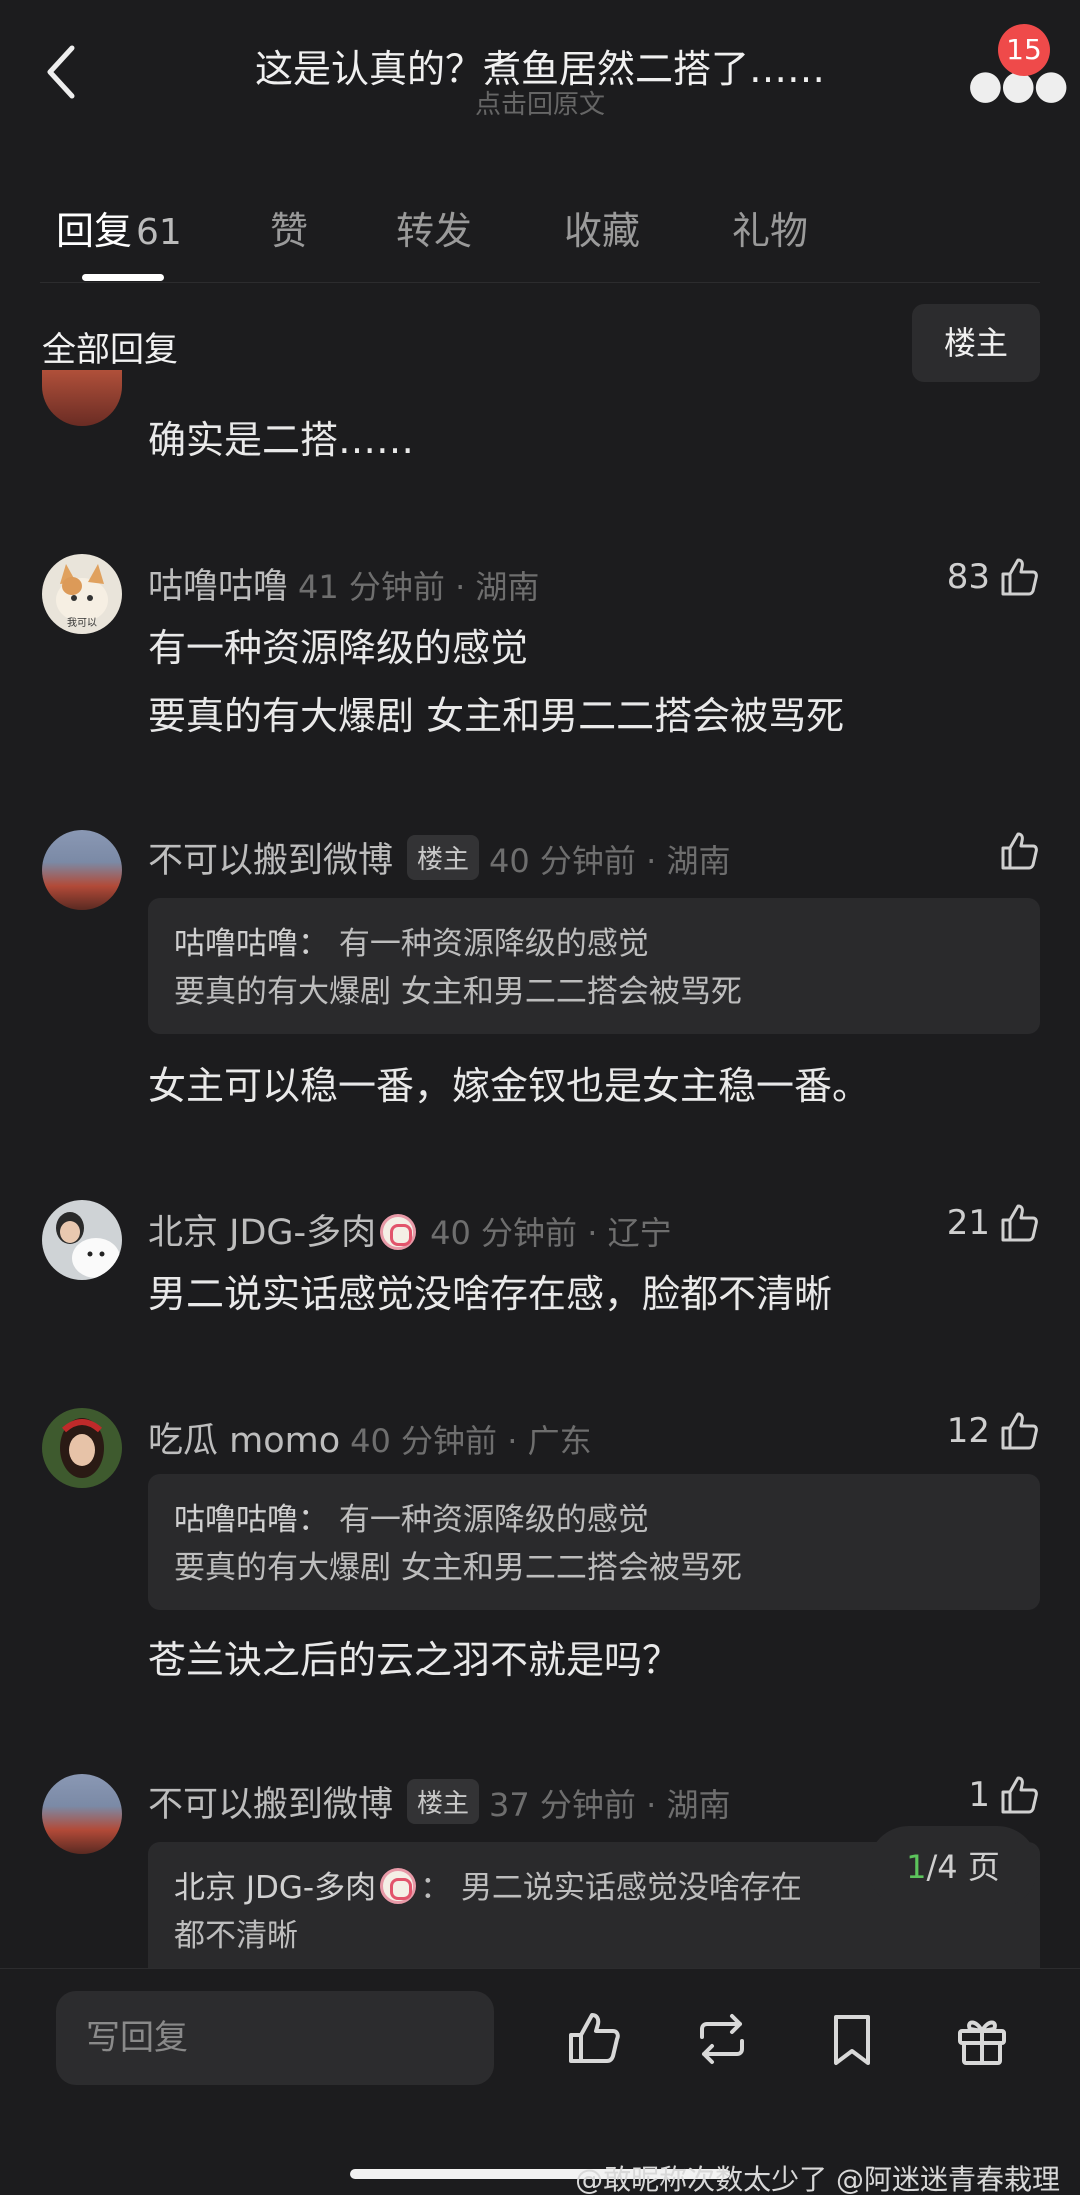  I want to click on username-text: 吃瓜 momo, so click(244, 1441).